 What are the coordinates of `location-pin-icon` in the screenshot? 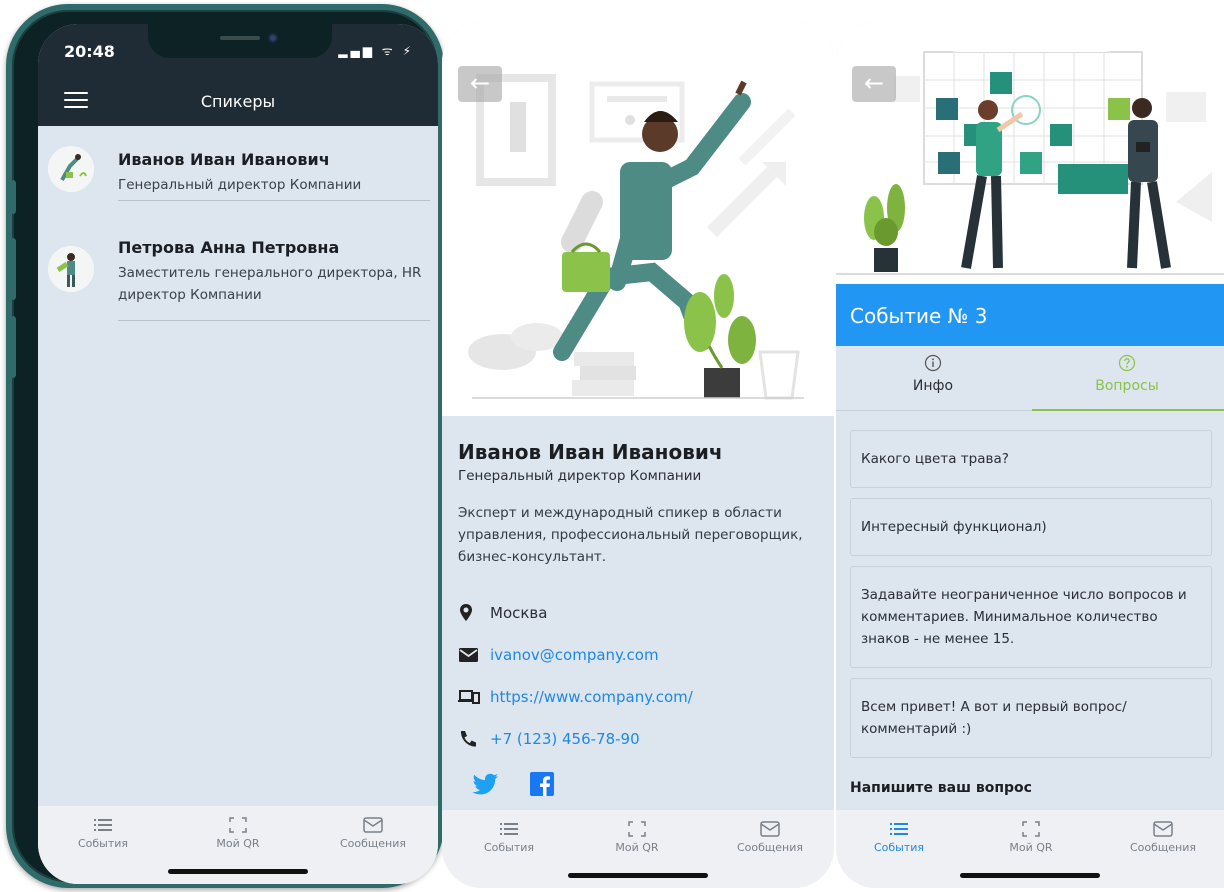 It's located at (466, 612).